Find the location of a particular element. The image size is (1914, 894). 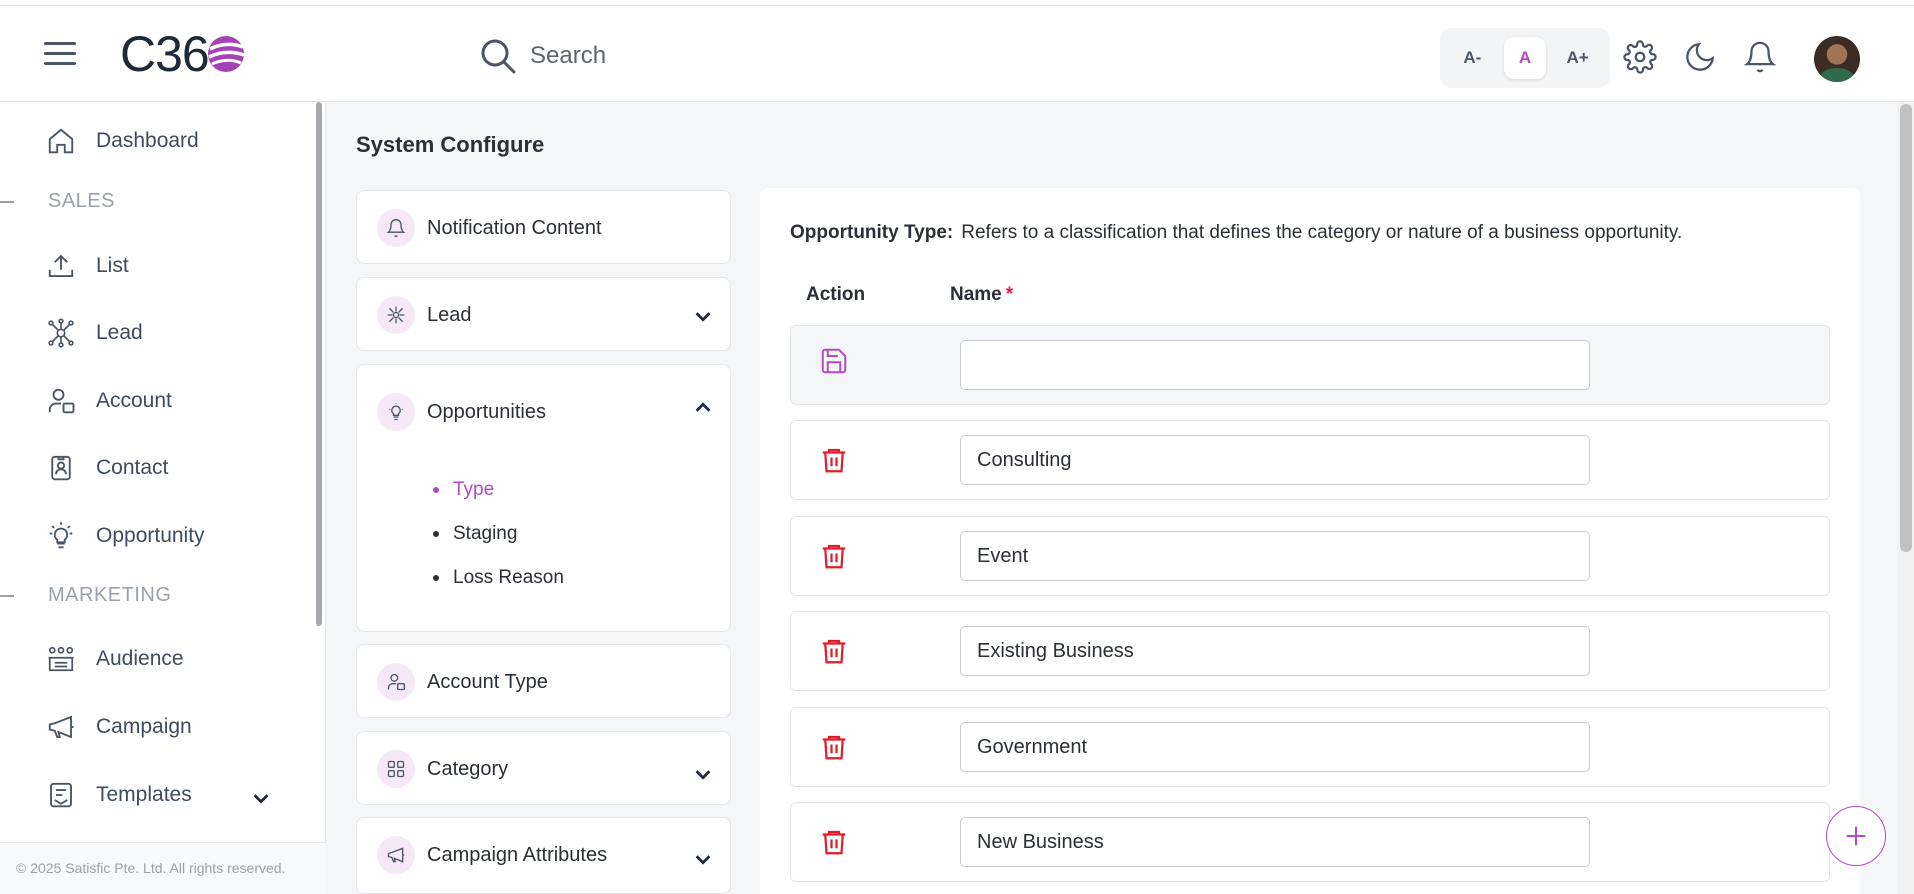

config-card-header: Campaign Attributes is located at coordinates (492, 855).